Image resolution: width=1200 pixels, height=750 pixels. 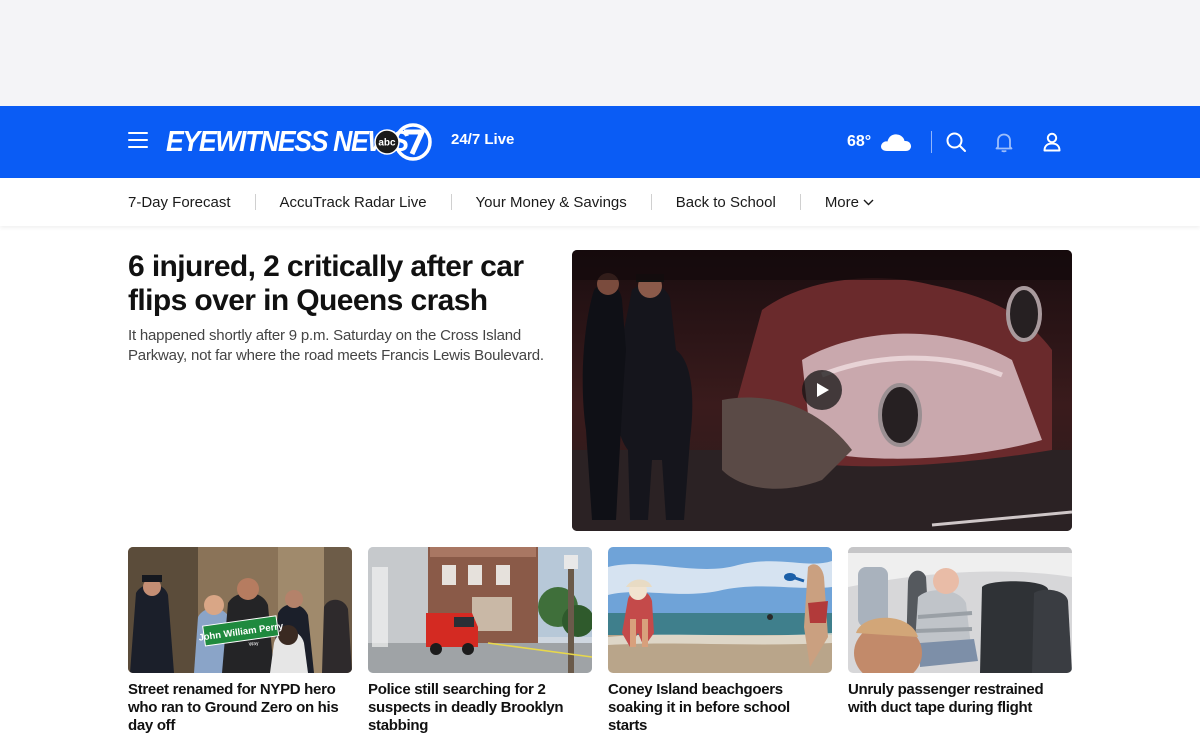 I want to click on airplane-cabin-image, so click(x=960, y=610).